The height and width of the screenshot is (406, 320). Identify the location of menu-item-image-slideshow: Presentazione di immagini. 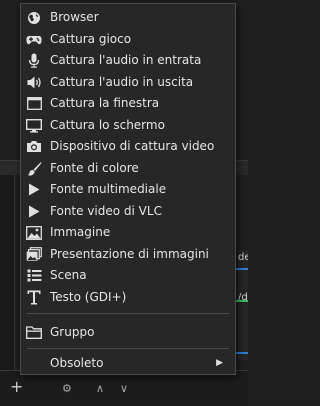
(128, 254).